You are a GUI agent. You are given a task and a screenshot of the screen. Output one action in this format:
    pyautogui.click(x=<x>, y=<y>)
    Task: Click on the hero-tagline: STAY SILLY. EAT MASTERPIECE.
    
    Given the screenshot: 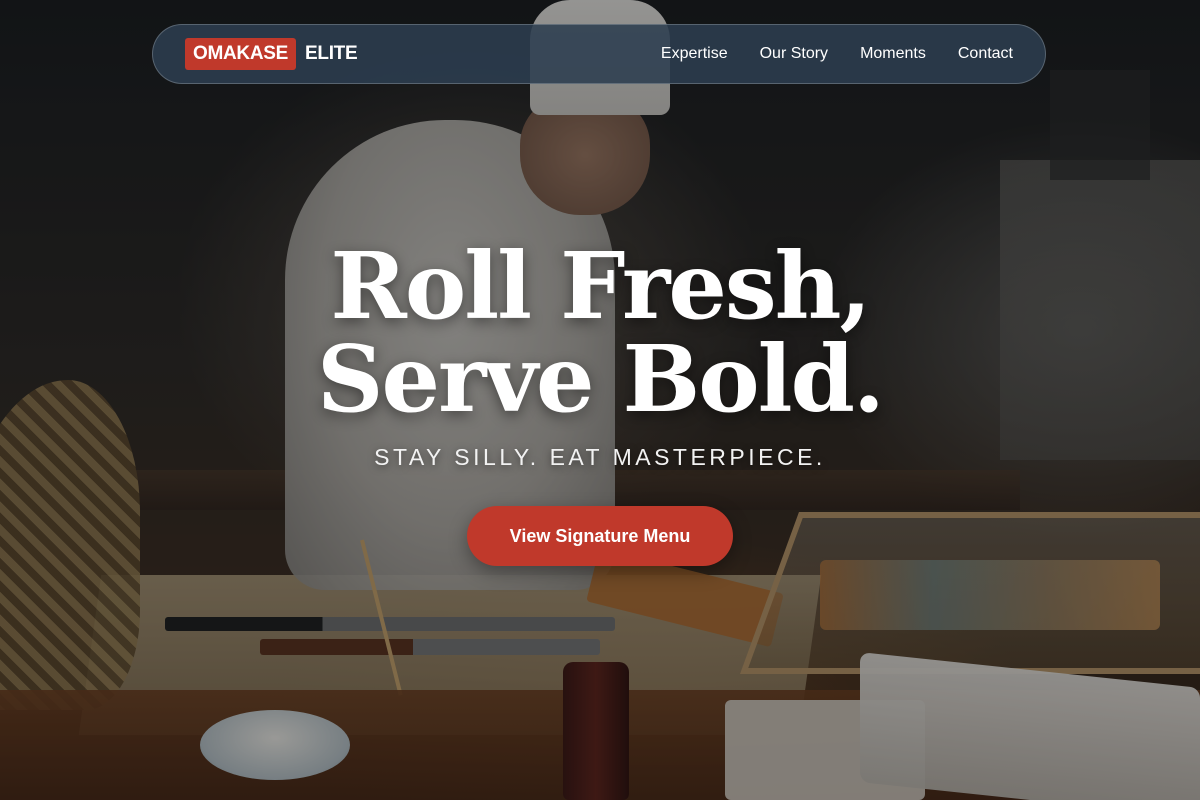 What is the action you would take?
    pyautogui.click(x=600, y=457)
    